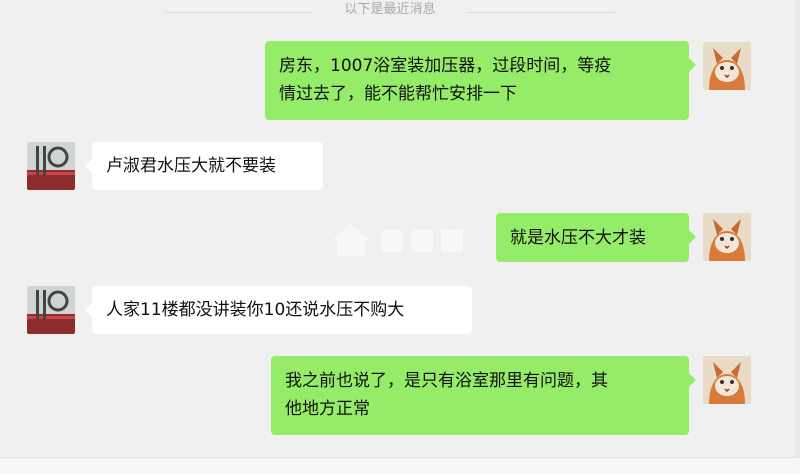 This screenshot has width=800, height=474. Describe the element at coordinates (239, 12) in the screenshot. I see `divider-line-left` at that location.